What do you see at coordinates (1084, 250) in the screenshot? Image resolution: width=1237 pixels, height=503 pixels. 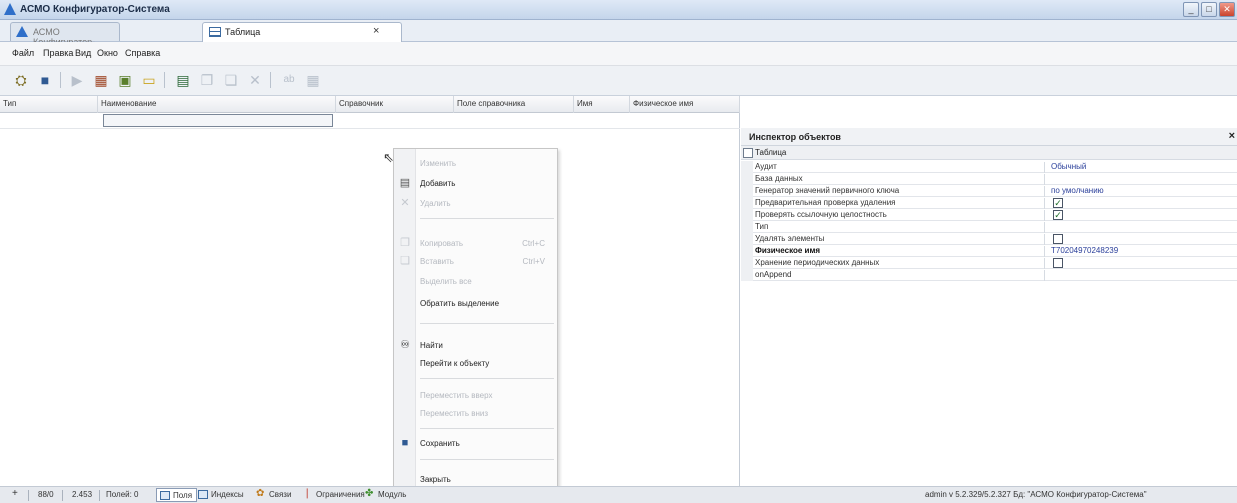 I see `property-value: T70204970248239` at bounding box center [1084, 250].